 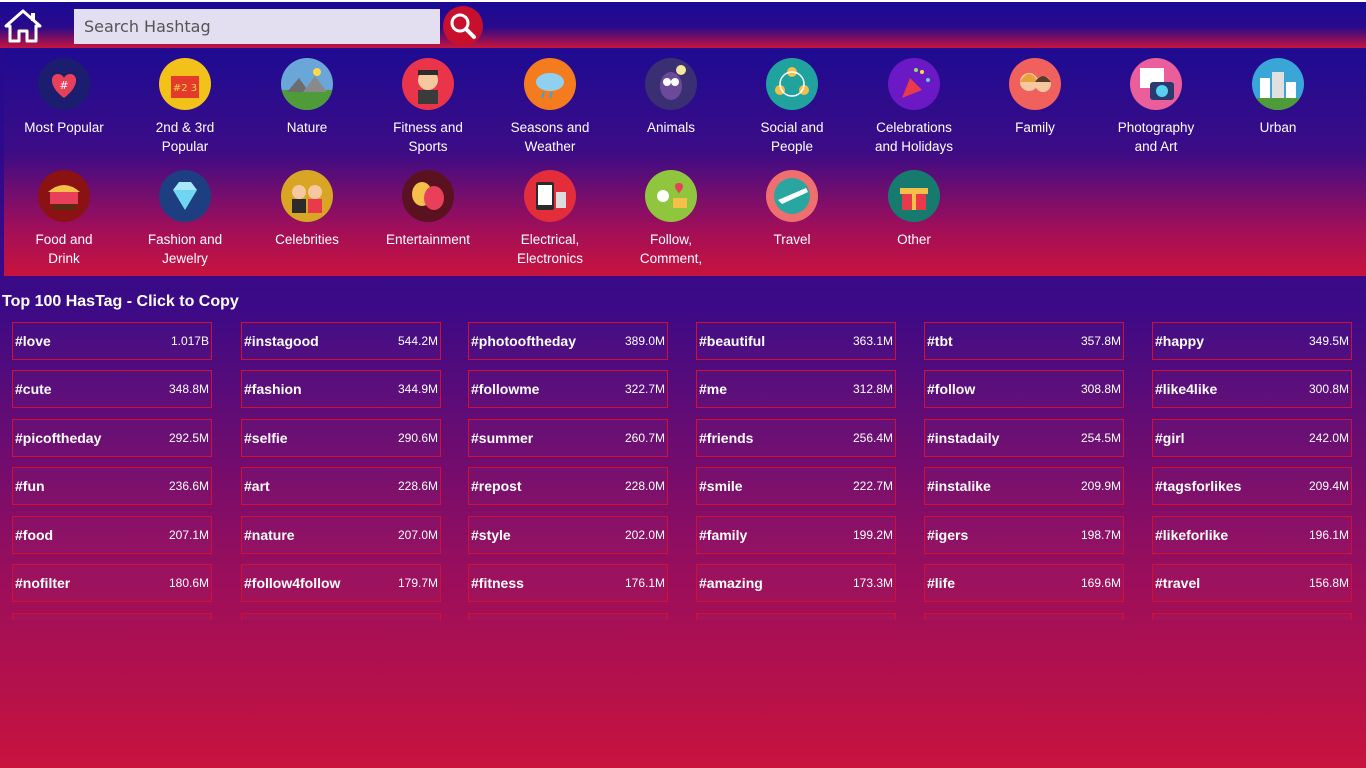 What do you see at coordinates (568, 389) in the screenshot?
I see `hashtag-item: #followme 322.7M` at bounding box center [568, 389].